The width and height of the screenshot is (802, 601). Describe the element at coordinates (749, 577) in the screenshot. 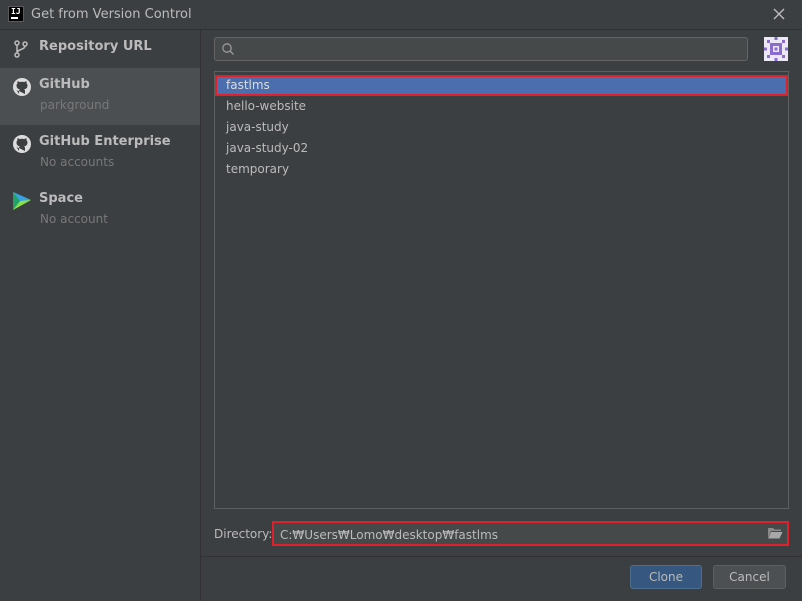

I see `cancel-button: Cancel` at that location.